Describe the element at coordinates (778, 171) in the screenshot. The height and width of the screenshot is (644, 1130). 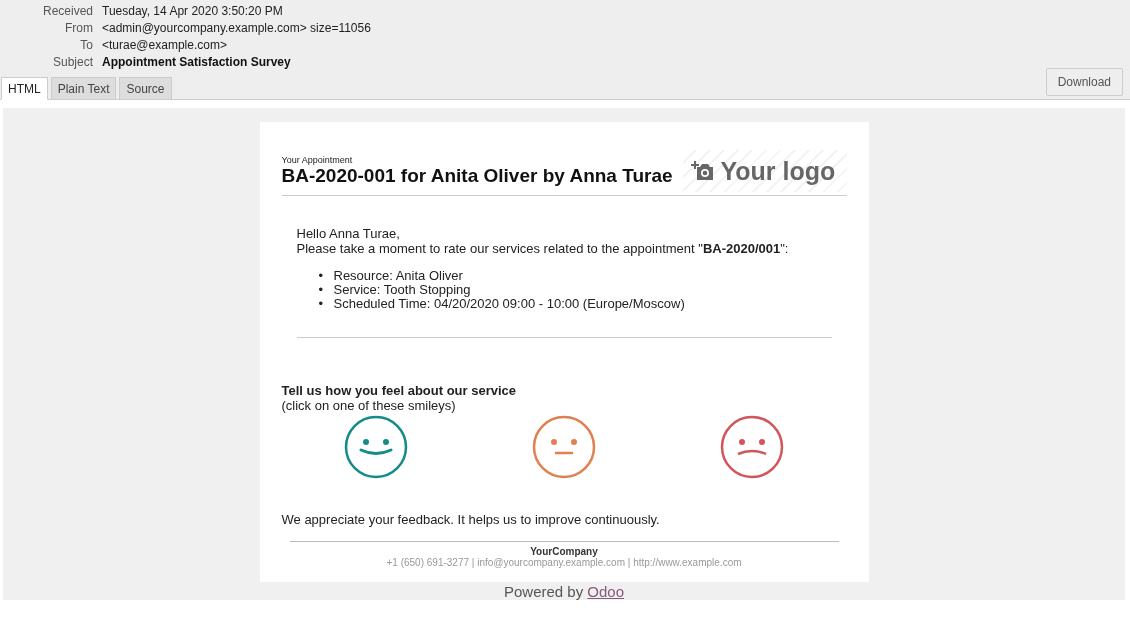
I see `logo-text: Your logo` at that location.